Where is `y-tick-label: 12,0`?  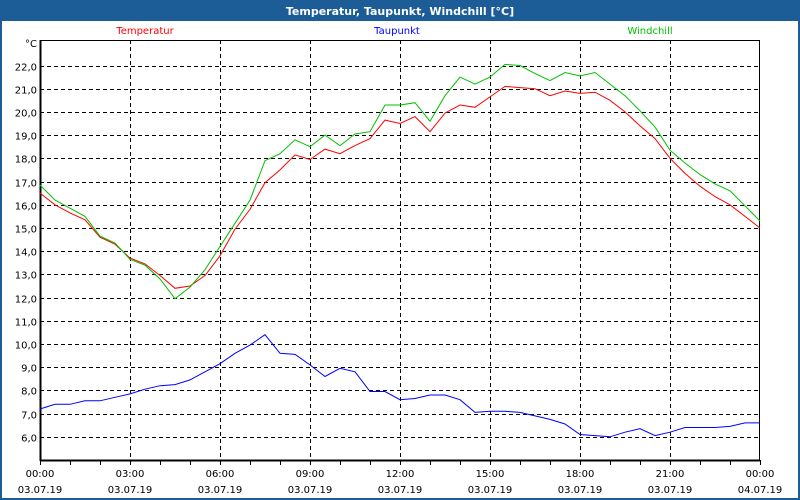 y-tick-label: 12,0 is located at coordinates (26, 300).